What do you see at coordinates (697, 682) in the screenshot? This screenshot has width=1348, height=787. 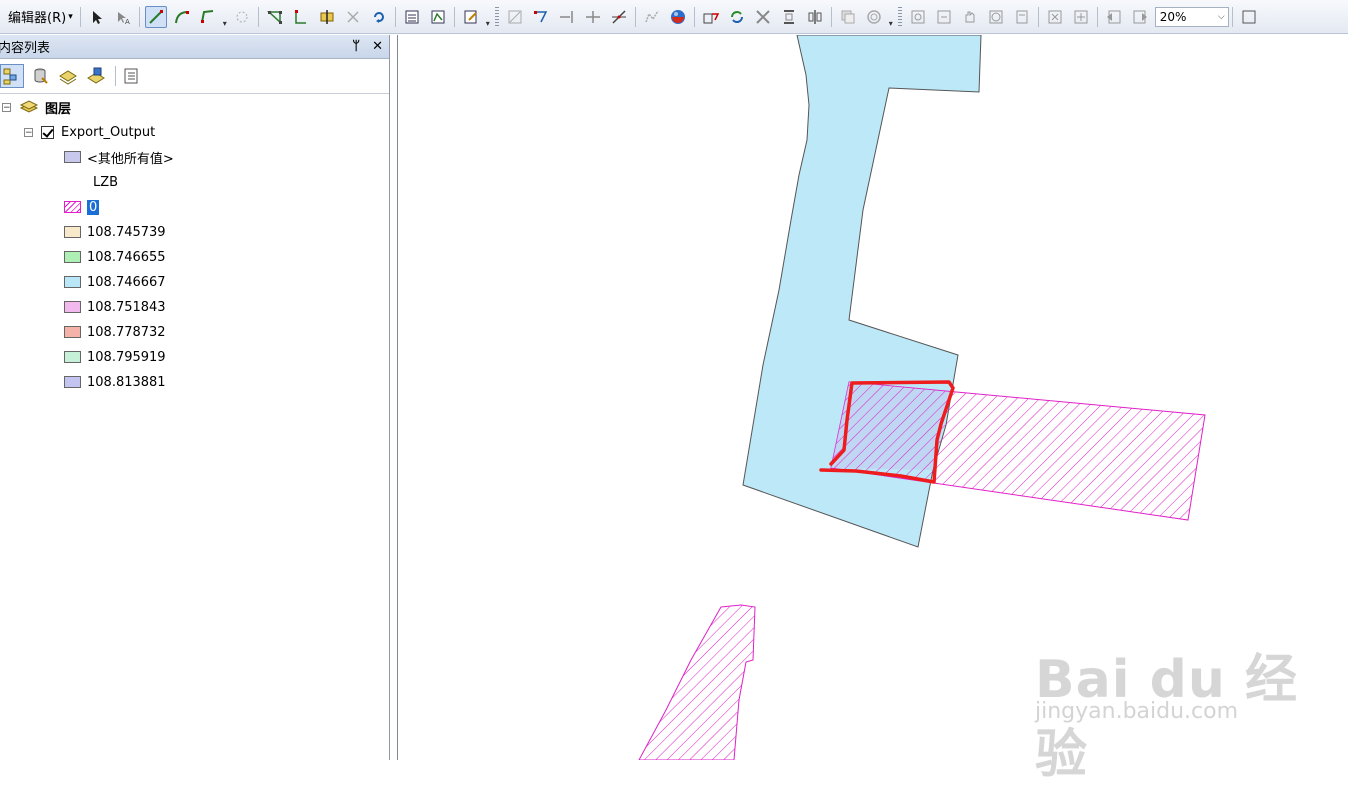 I see `parcel-polygon-hatched-bottom` at bounding box center [697, 682].